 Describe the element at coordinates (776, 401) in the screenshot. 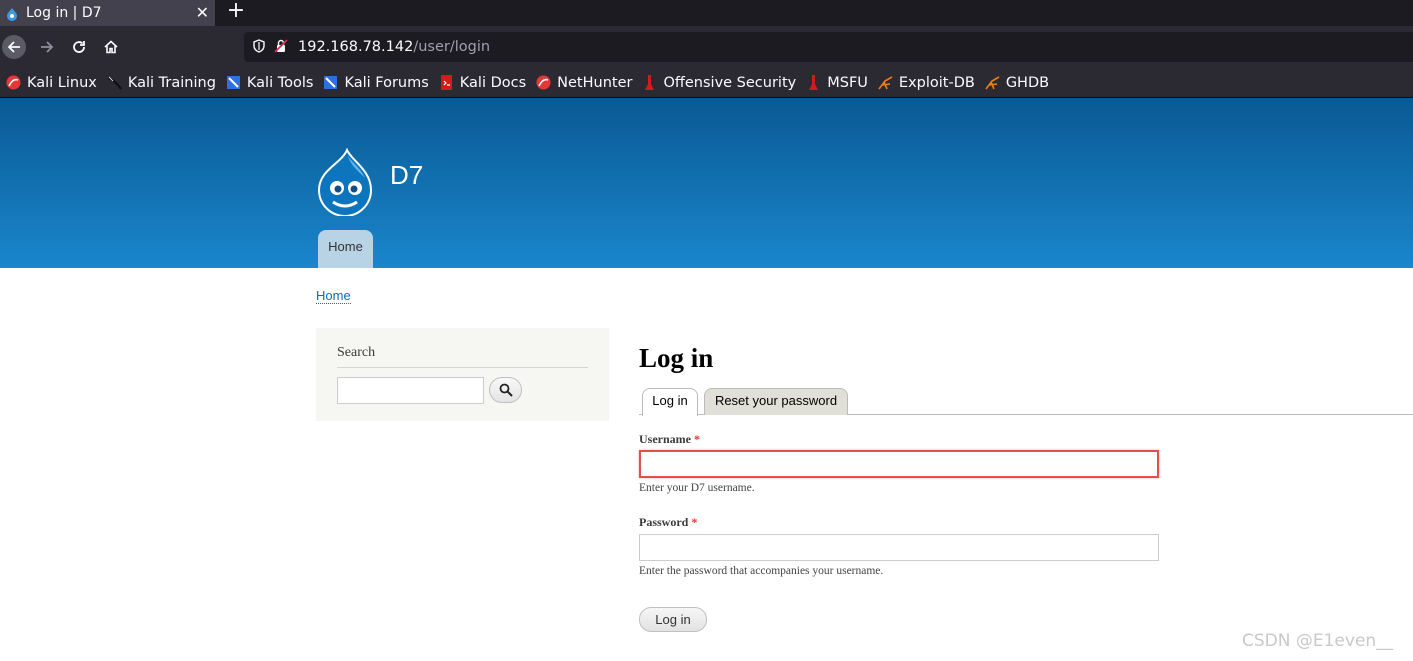

I see `tab-reset-password: Reset your password` at that location.